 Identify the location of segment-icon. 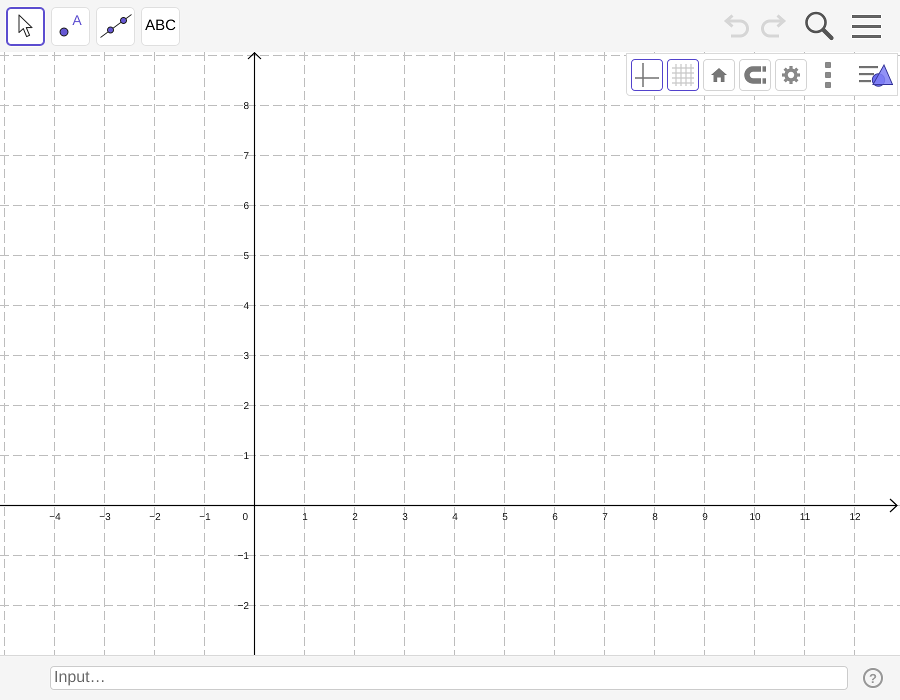
(116, 26).